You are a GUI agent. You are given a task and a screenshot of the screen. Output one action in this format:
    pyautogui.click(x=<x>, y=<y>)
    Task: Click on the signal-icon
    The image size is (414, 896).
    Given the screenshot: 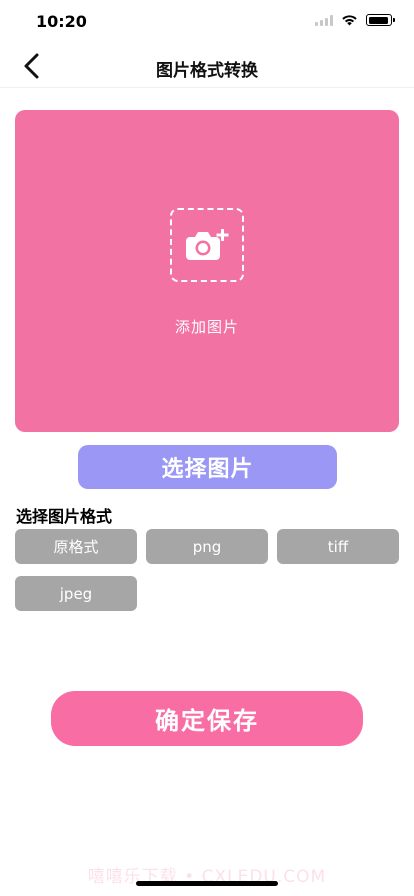 What is the action you would take?
    pyautogui.click(x=324, y=20)
    